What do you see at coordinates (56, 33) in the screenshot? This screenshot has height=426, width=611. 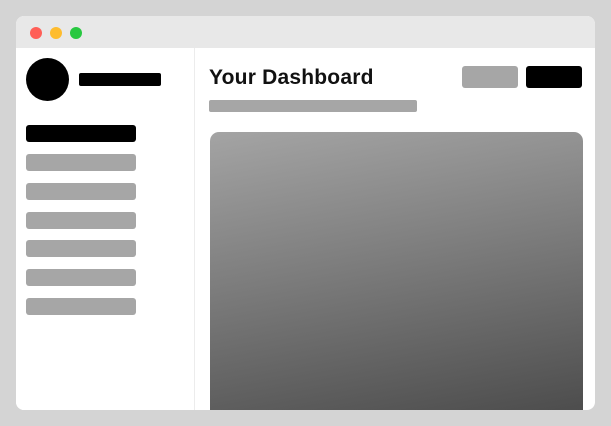 I see `minimize-window-button` at bounding box center [56, 33].